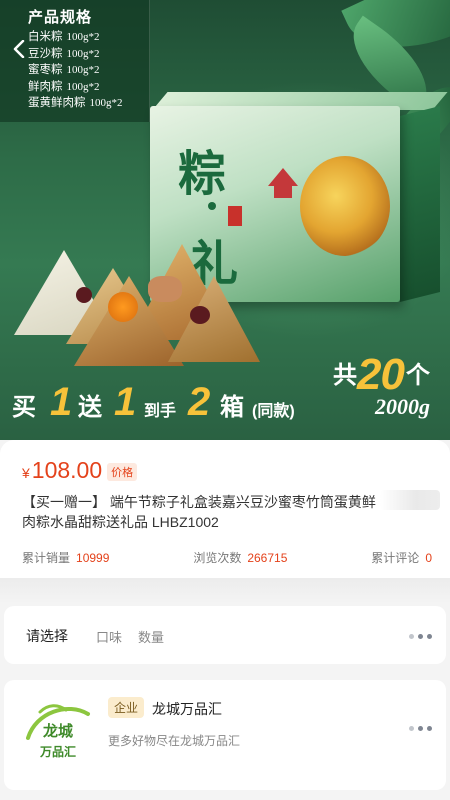 The width and height of the screenshot is (450, 800). What do you see at coordinates (160, 411) in the screenshot?
I see `promo-arrive: 到手` at bounding box center [160, 411].